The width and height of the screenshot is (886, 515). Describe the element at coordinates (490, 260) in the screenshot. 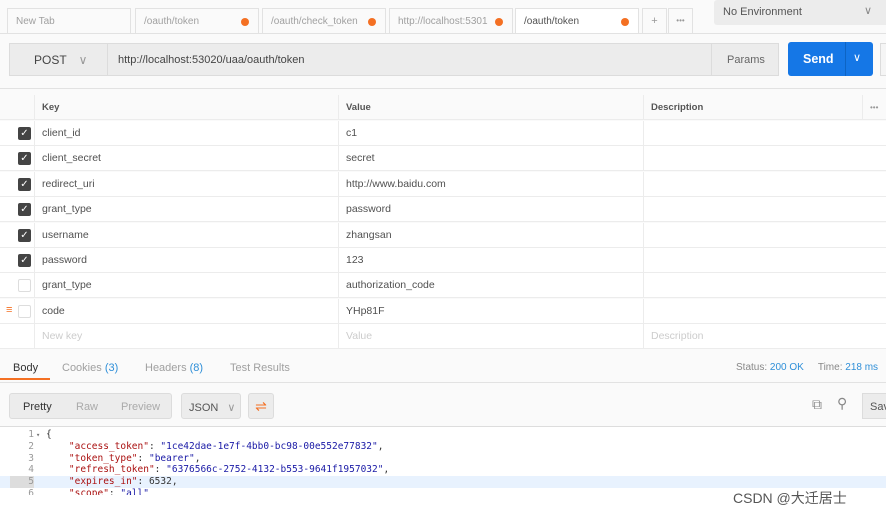

I see `param-value: 123` at that location.